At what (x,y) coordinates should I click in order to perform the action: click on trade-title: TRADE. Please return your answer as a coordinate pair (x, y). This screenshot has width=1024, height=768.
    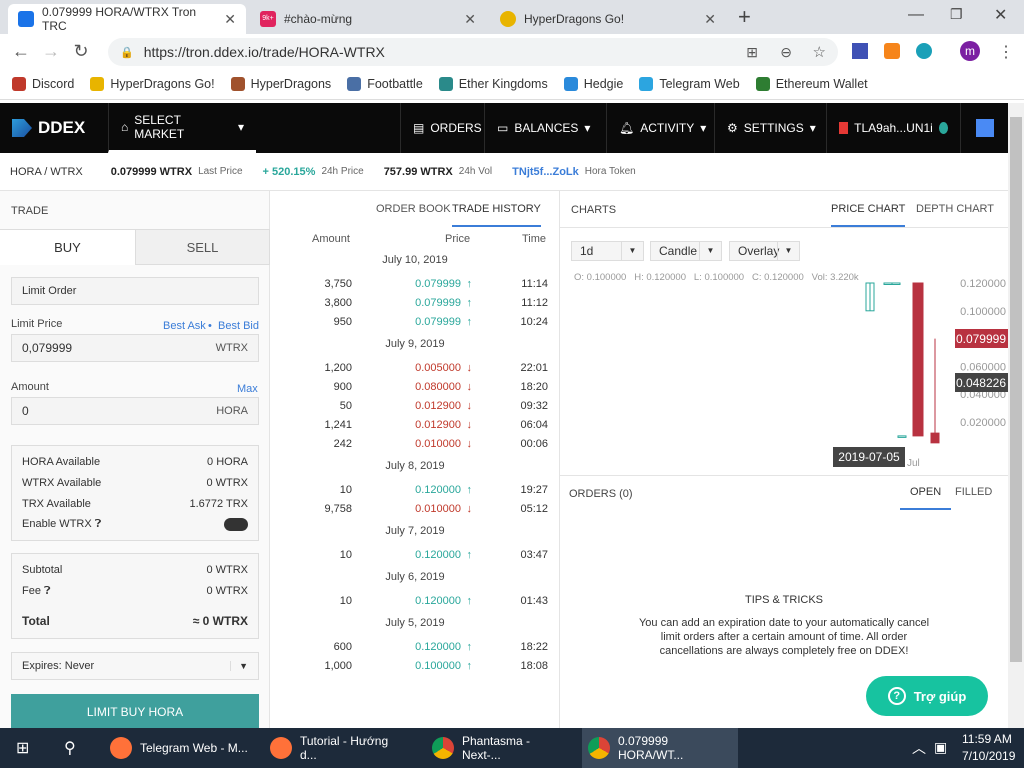
    Looking at the image, I should click on (30, 211).